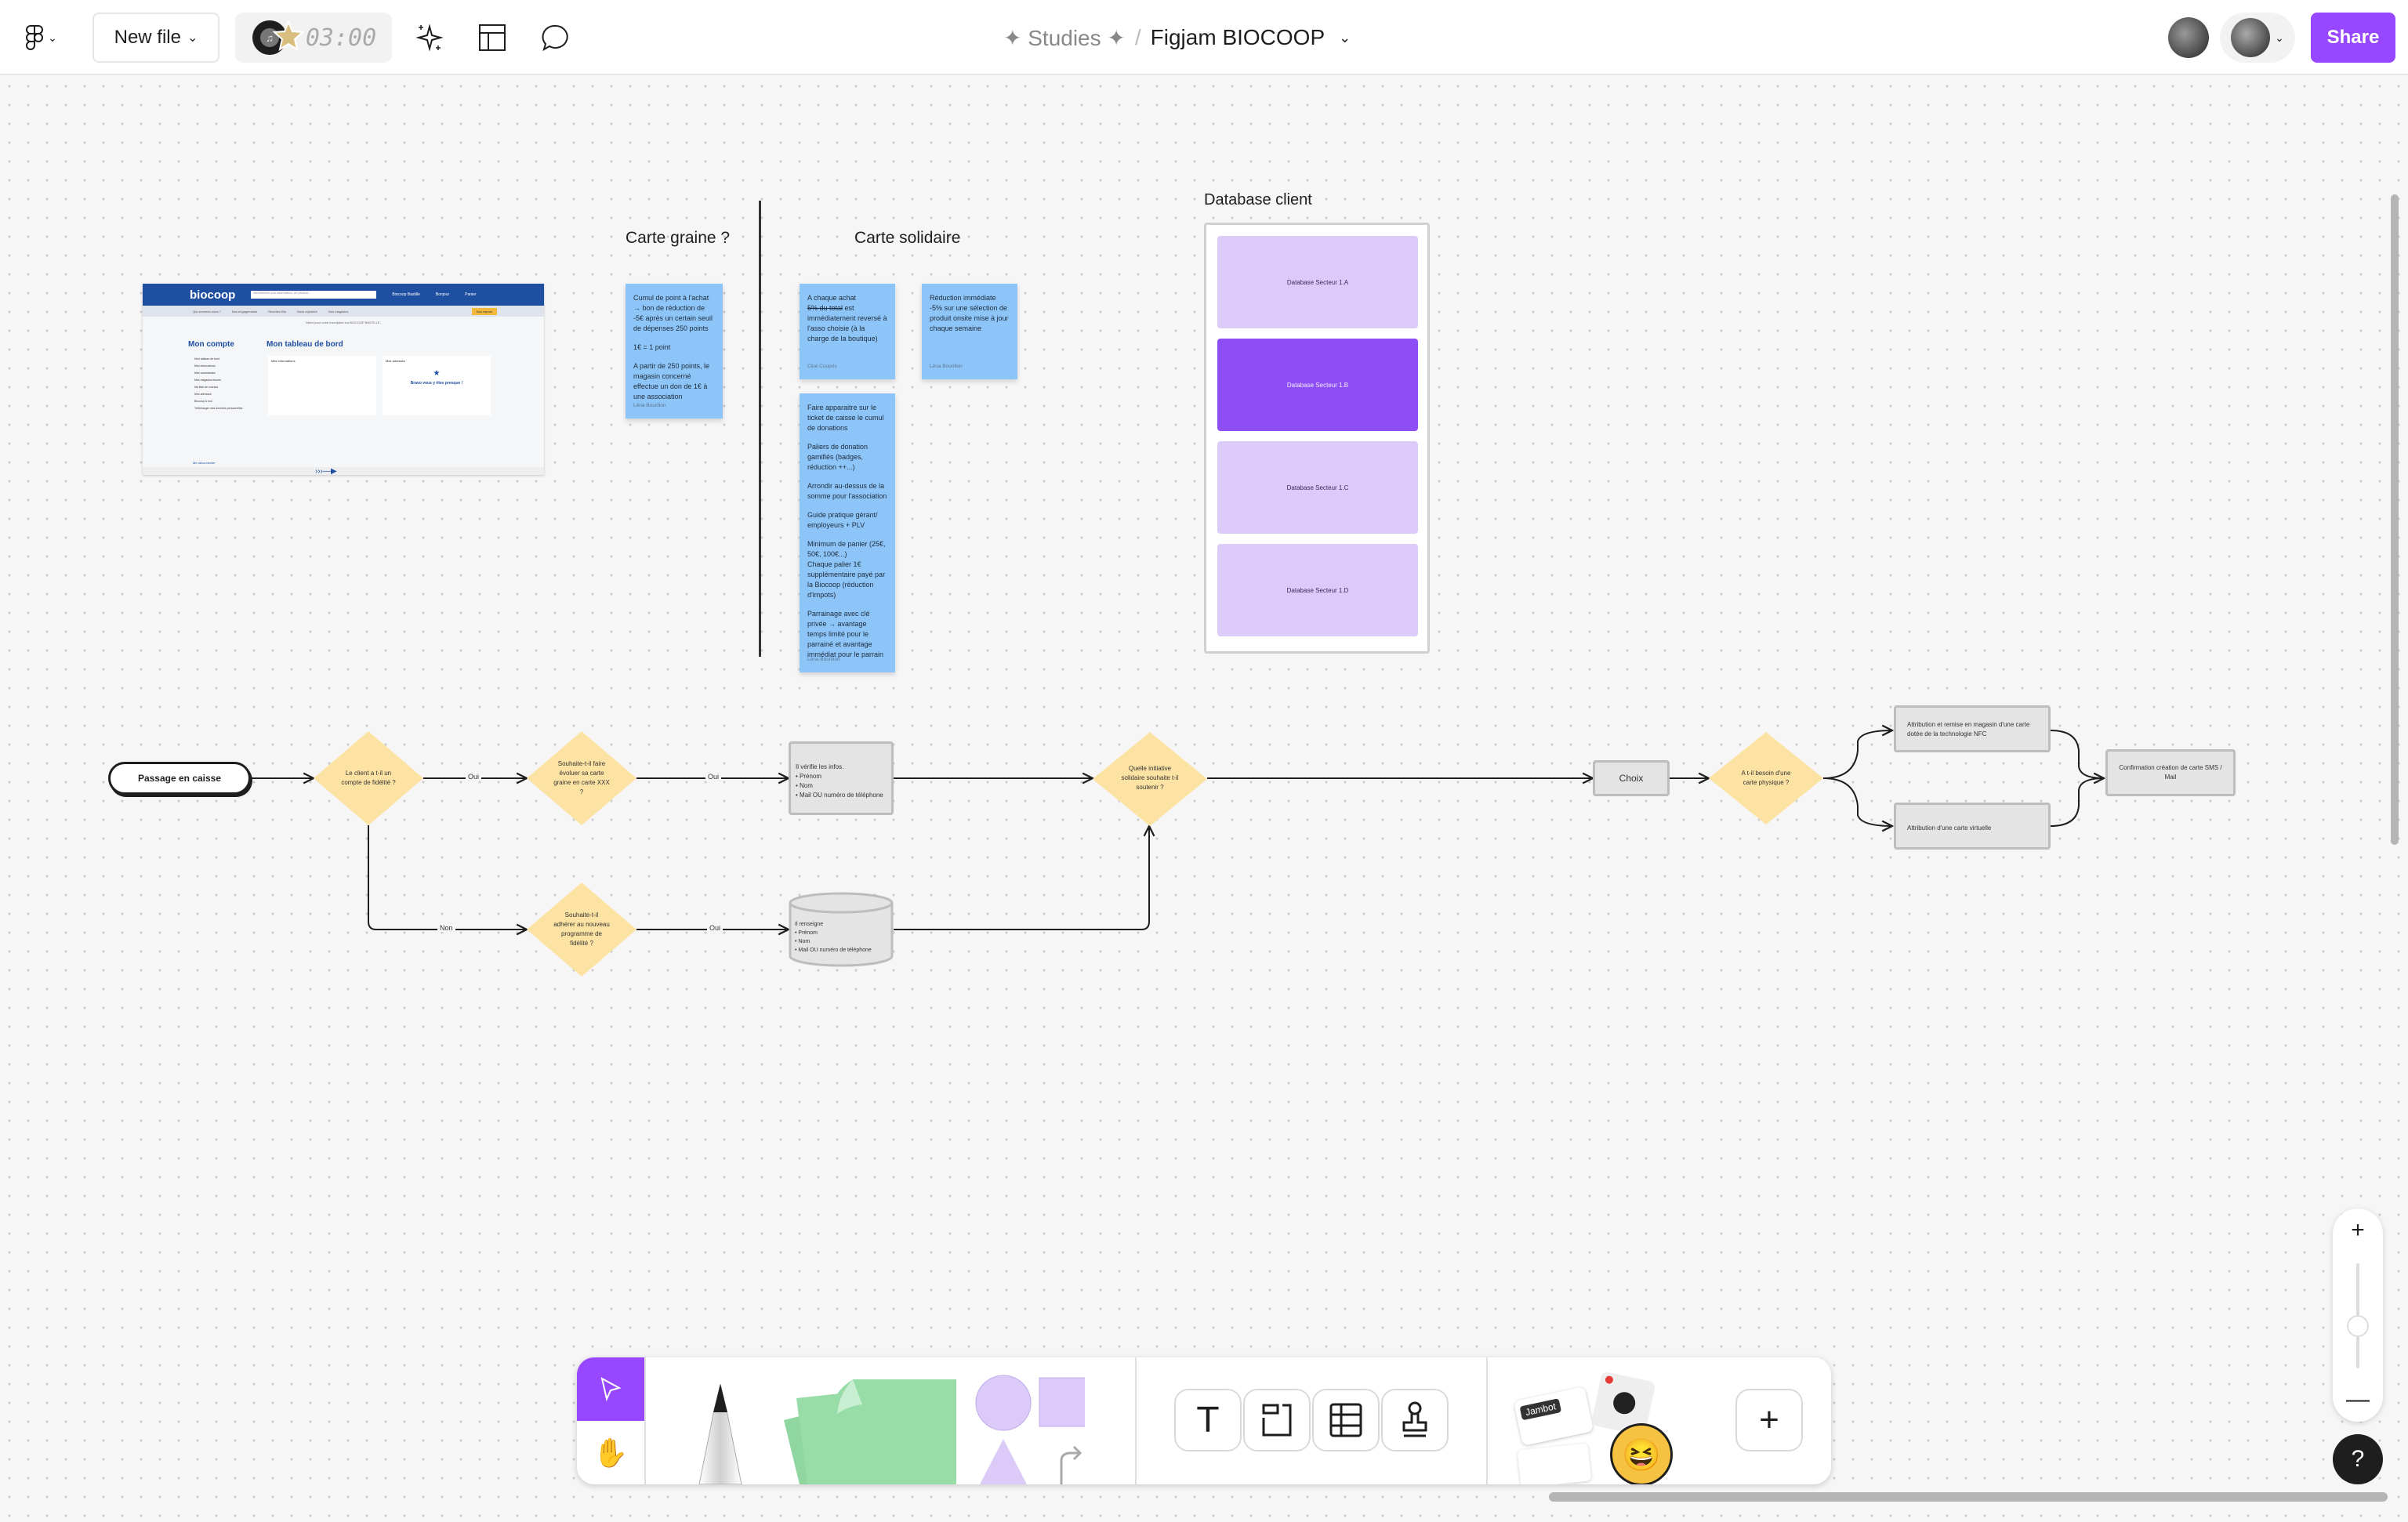  I want to click on process-node-virtual: Attribution d'une carte virtuelle, so click(1972, 826).